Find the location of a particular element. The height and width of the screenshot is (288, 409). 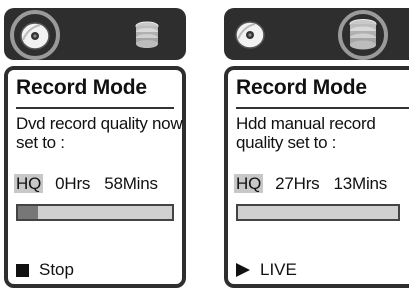

capacity-bar-fill is located at coordinates (28, 212).